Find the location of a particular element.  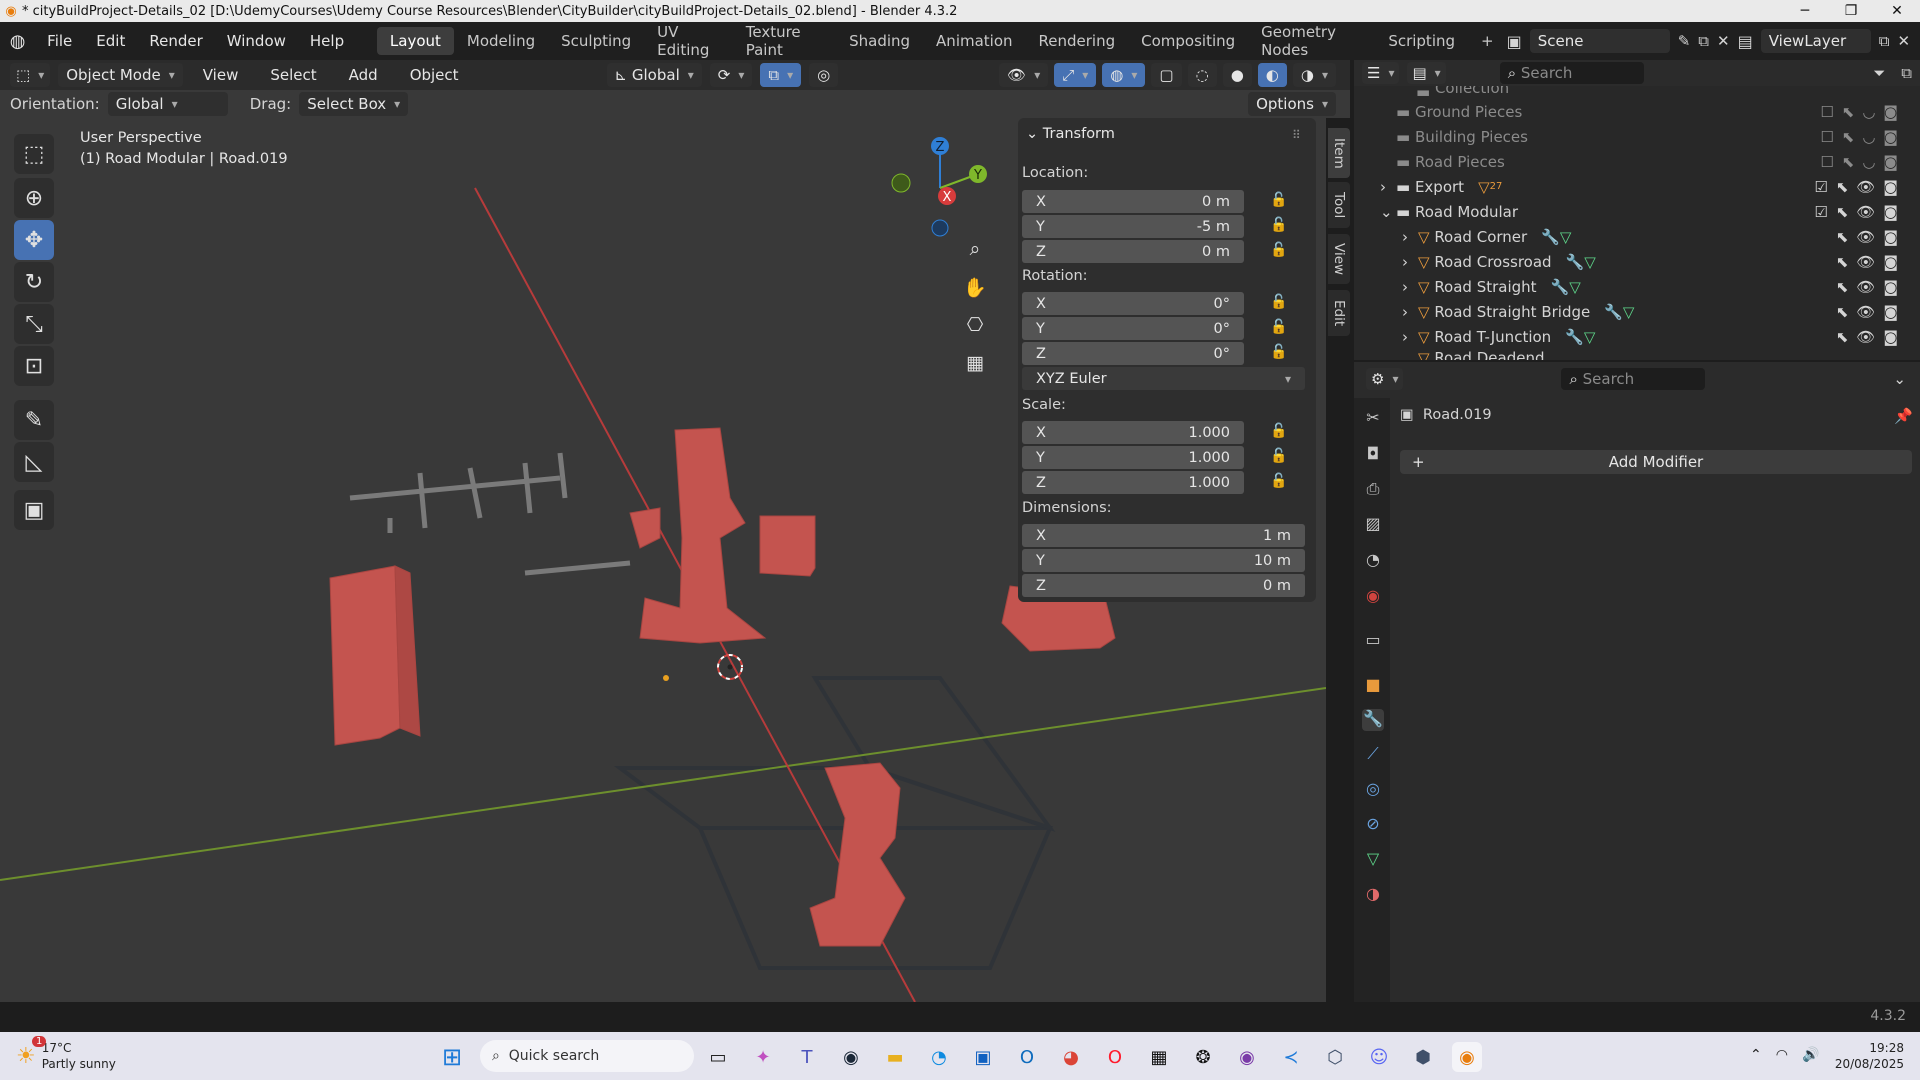

outliner-editor-type-icon: ☰ is located at coordinates (1381, 73).